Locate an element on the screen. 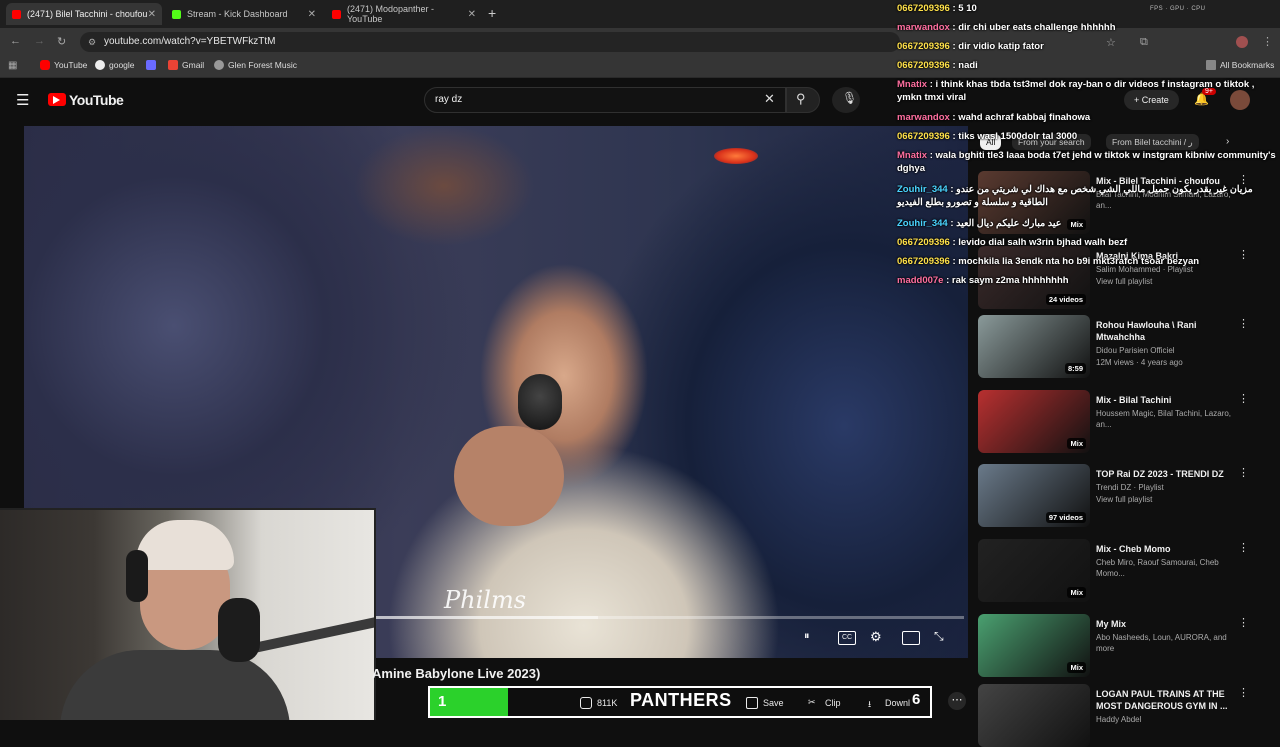  singer-microphone is located at coordinates (540, 402).